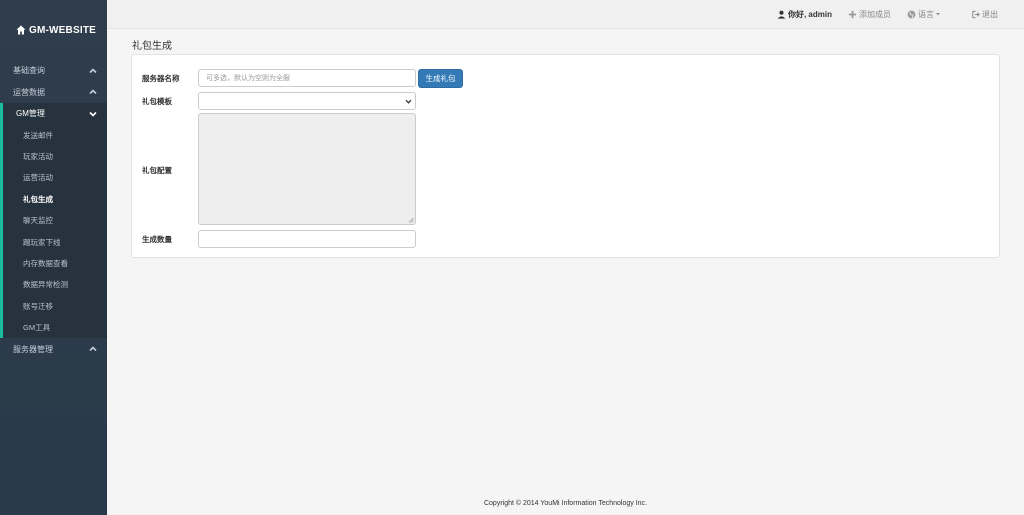 The image size is (1024, 515). I want to click on sidebar-item-gm-management: GM管理, so click(53, 114).